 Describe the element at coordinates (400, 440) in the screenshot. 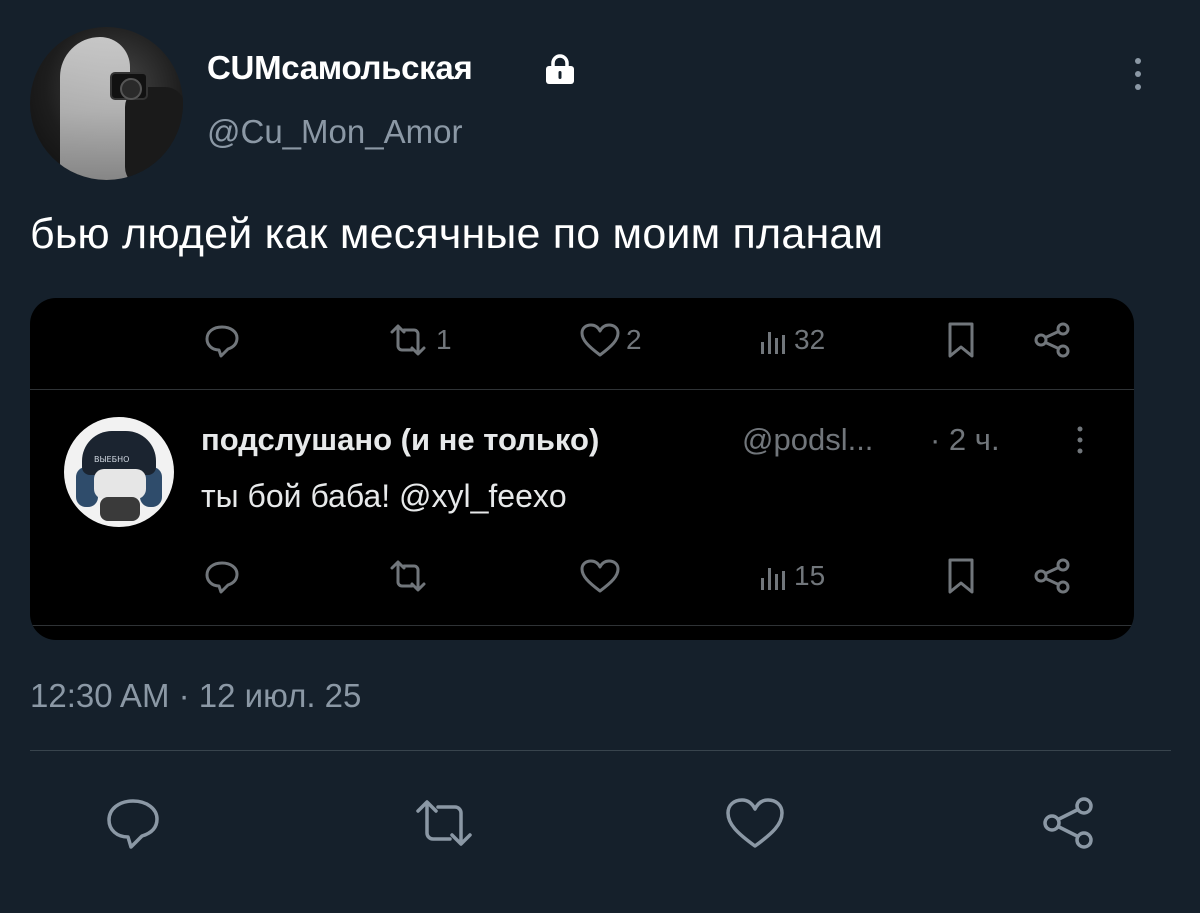

I see `reply-author-name: подслушано (и не только)` at that location.